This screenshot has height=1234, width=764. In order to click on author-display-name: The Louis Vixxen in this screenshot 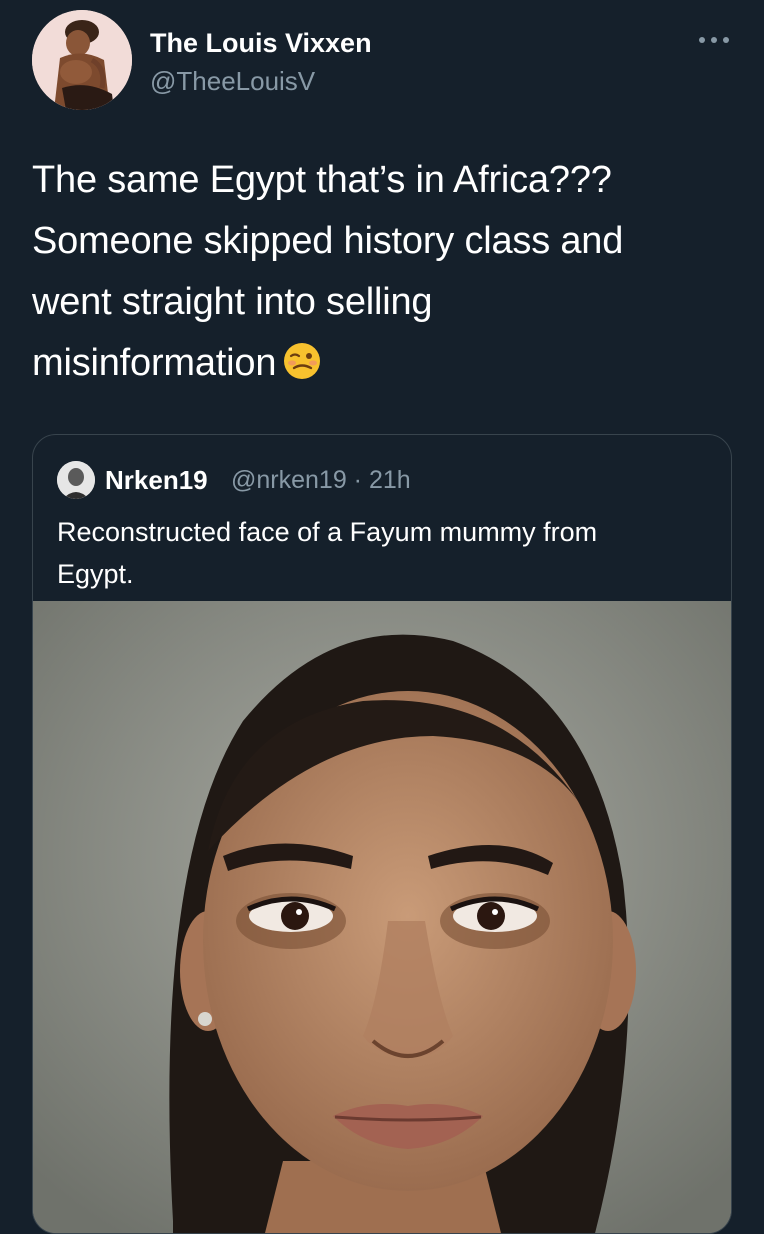, I will do `click(261, 43)`.